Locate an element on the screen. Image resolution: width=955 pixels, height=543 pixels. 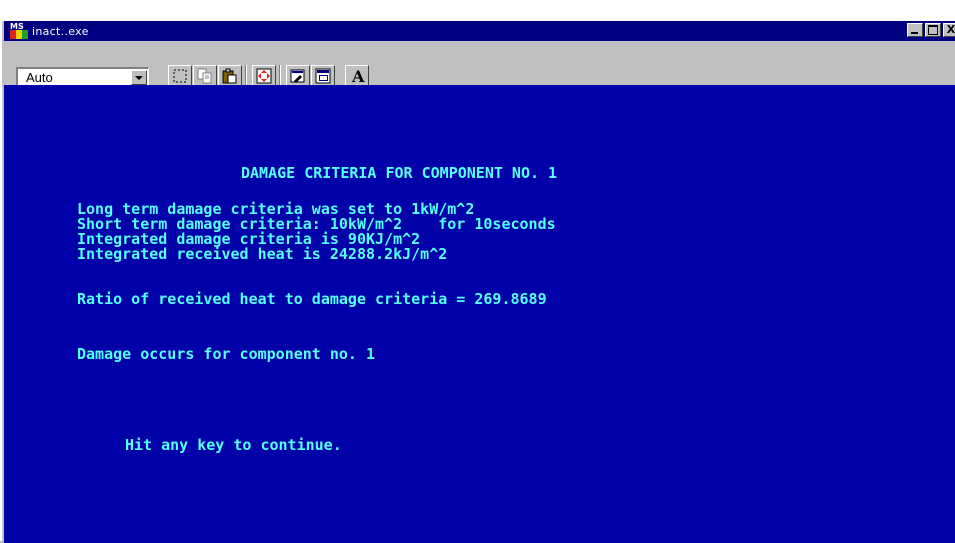
damage-line: Damage occurs for component no. 1 is located at coordinates (226, 354).